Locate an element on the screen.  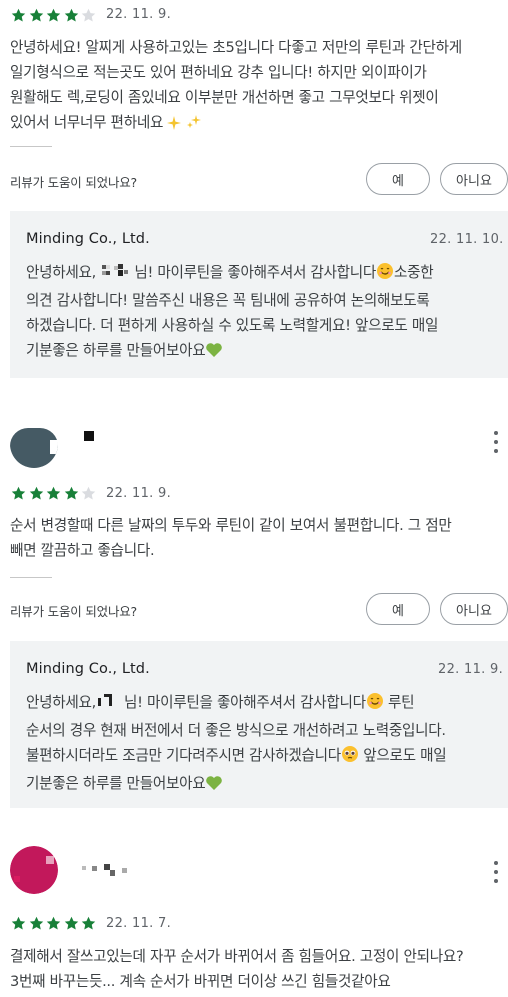
review-3-rating is located at coordinates (54, 923).